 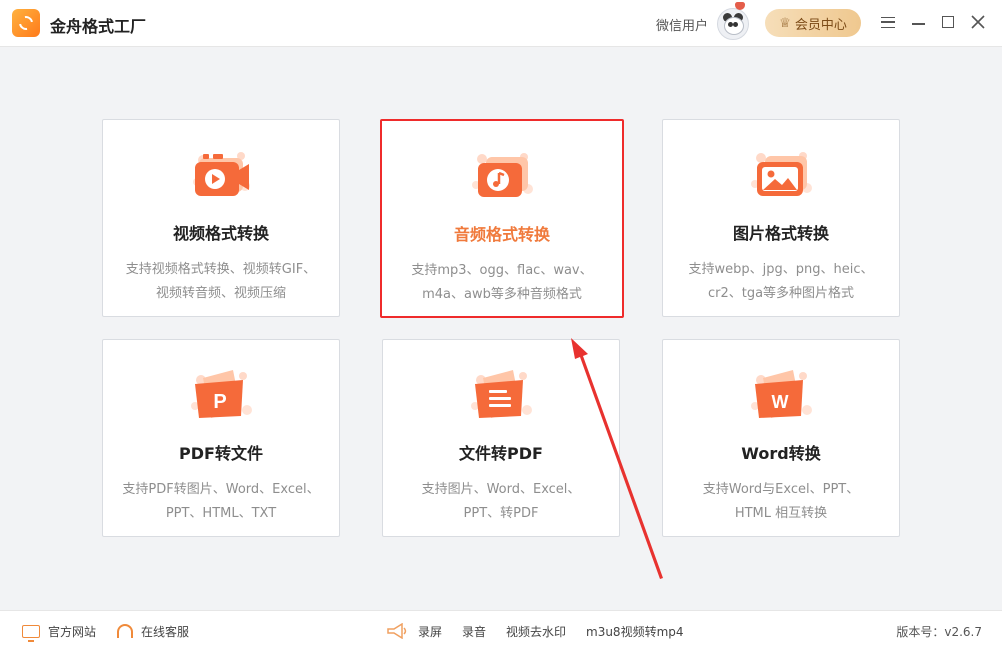 What do you see at coordinates (221, 281) in the screenshot?
I see `card-description: 支持视频格式转换、视频转GIF、 视频转音频、视频压缩` at bounding box center [221, 281].